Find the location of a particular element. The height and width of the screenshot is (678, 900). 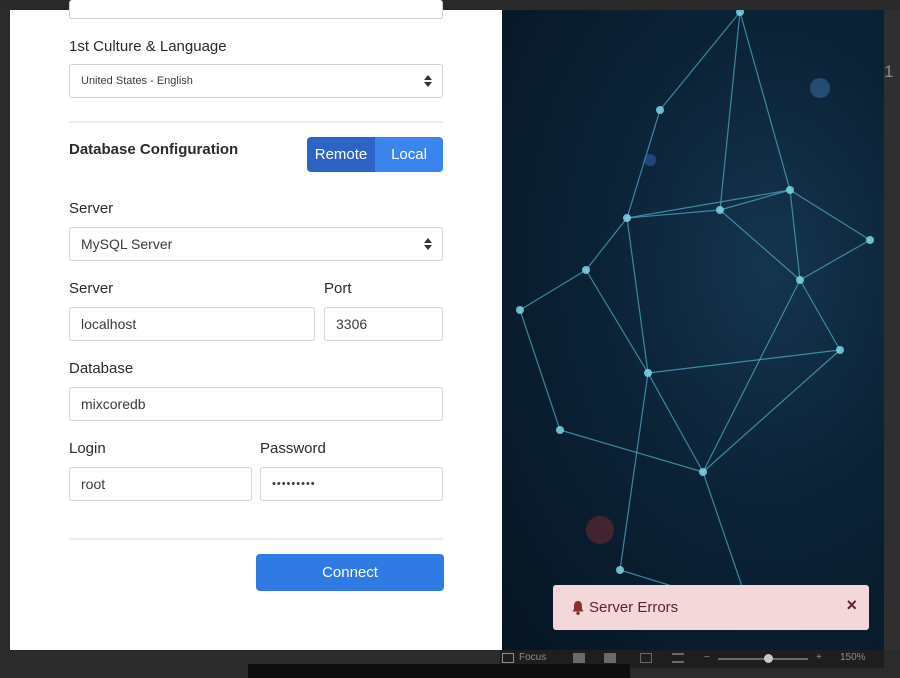

db-mode-toggle: Remote Local is located at coordinates (375, 154).